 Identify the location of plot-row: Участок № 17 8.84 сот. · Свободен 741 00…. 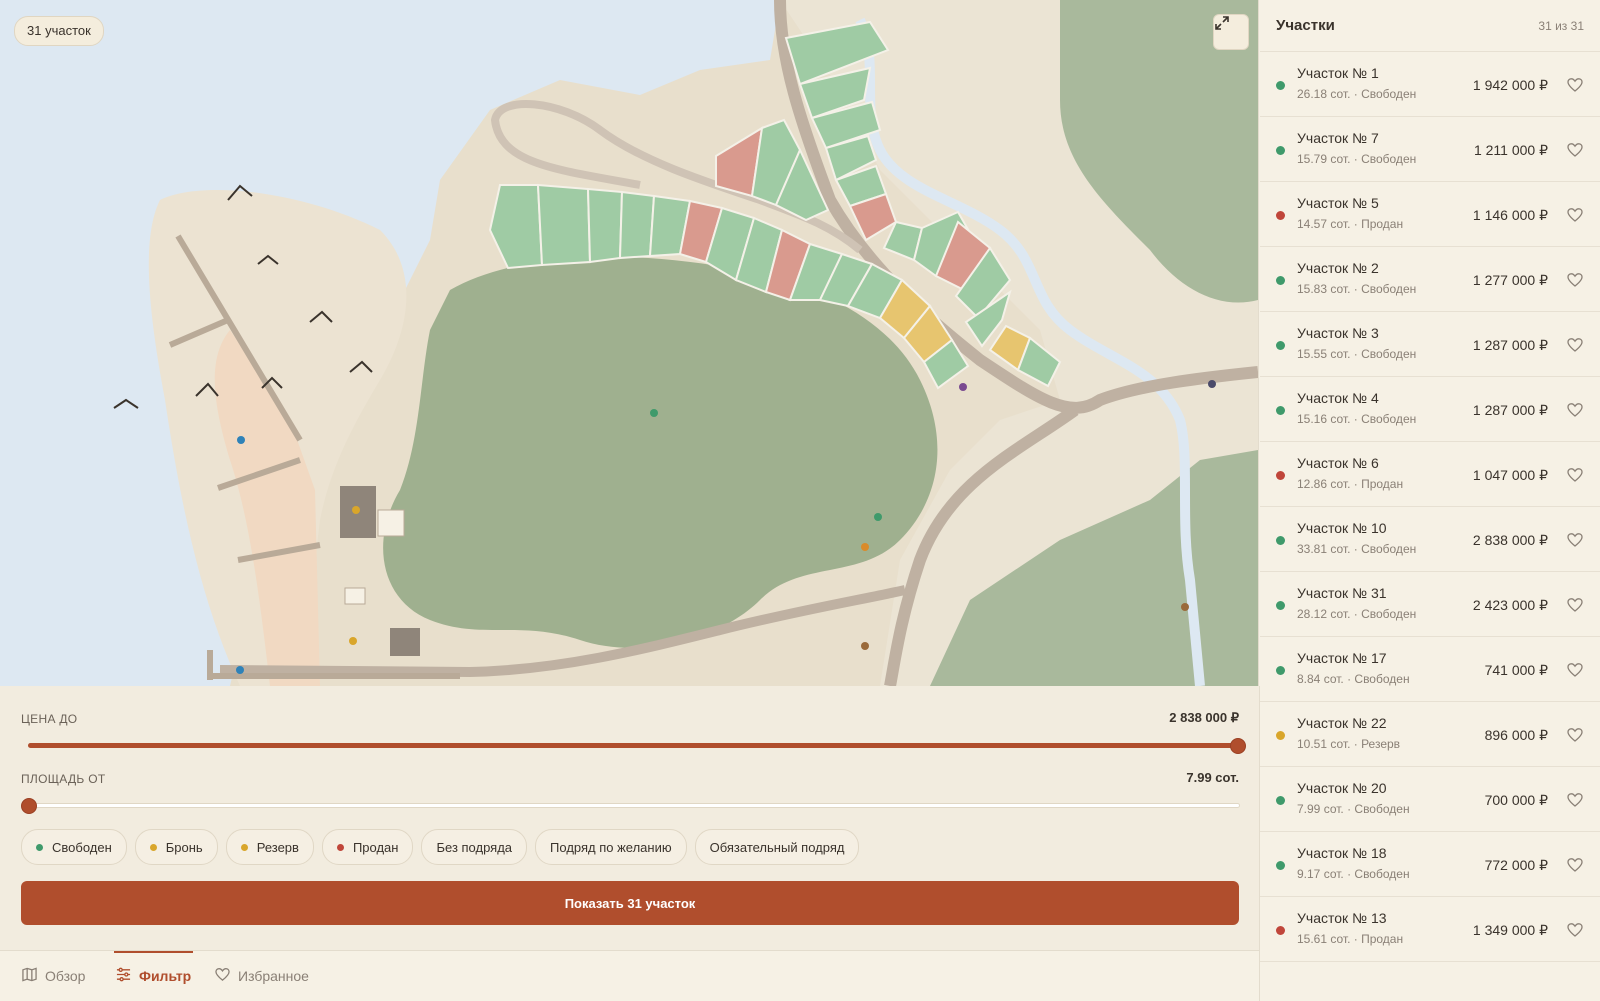
(1430, 669).